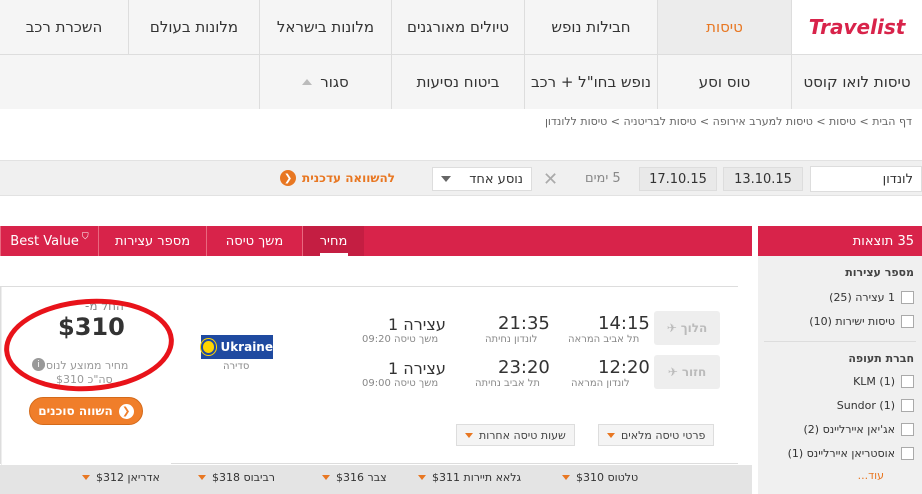 Image resolution: width=922 pixels, height=494 pixels. I want to click on nav-tab-vacation-packages: חבילות נופש, so click(590, 27).